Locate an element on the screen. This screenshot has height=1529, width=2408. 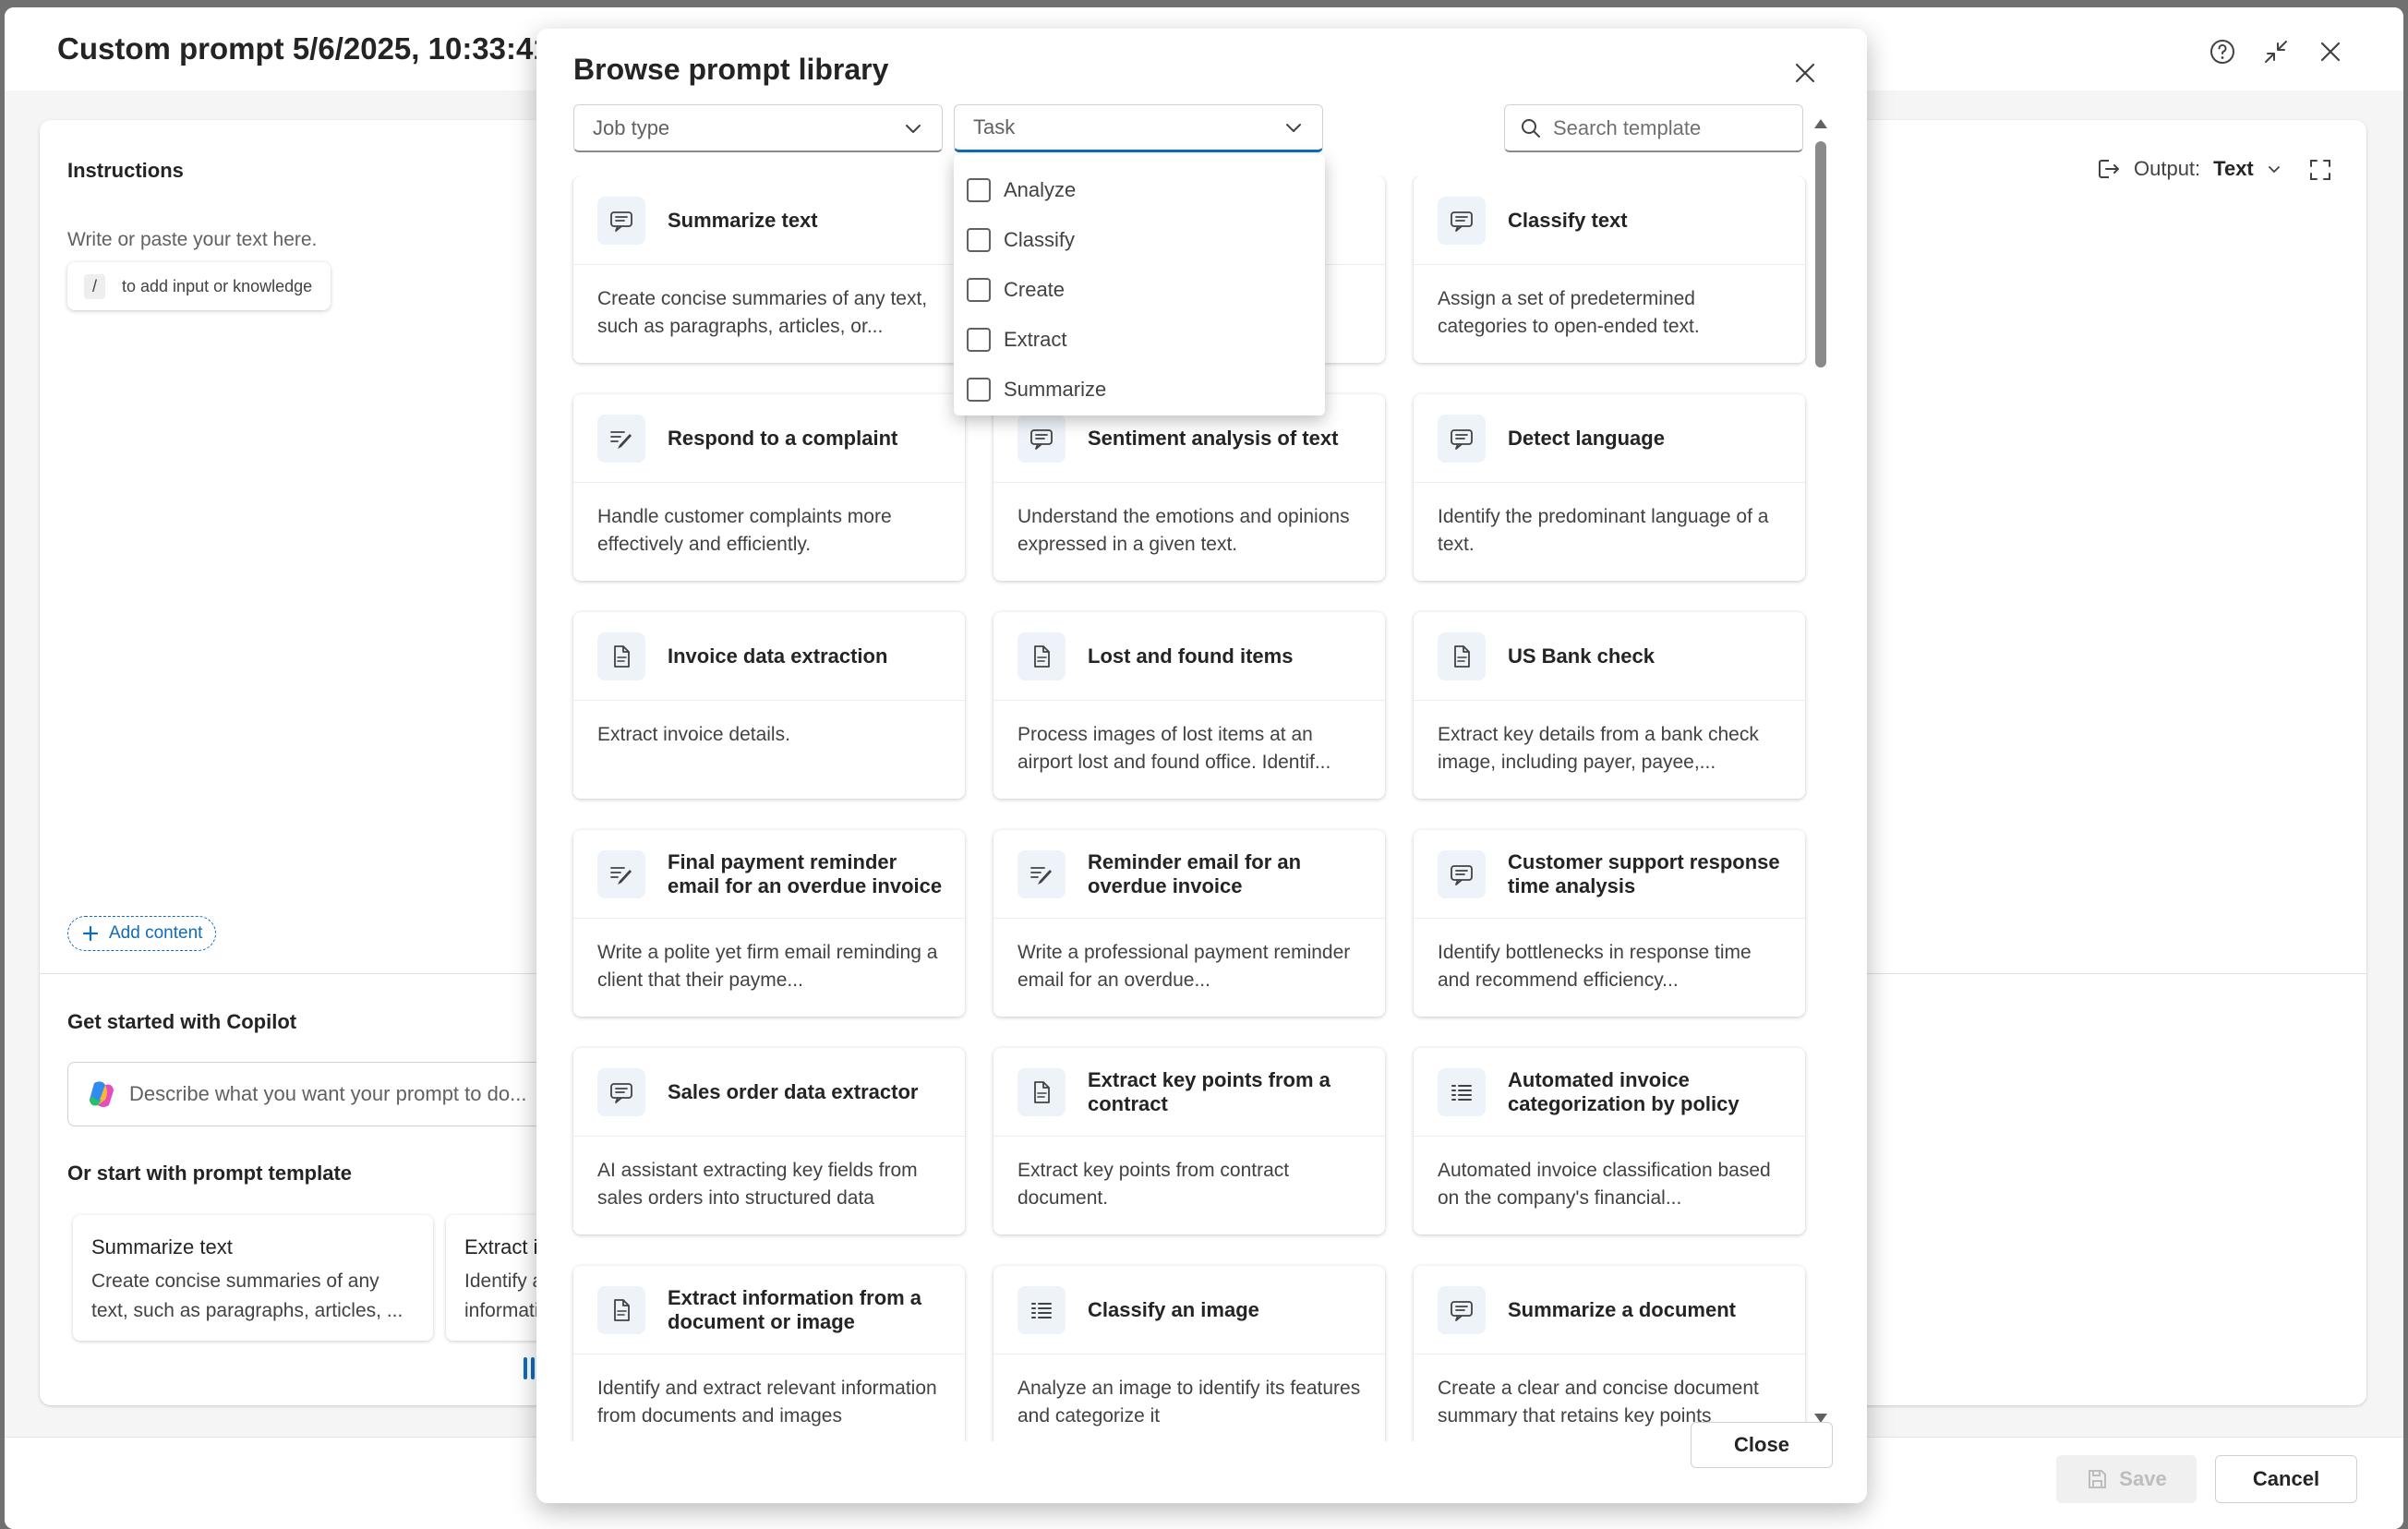
prompt-title: Custom prompt 5/6/2025, 10:33:41 AM is located at coordinates (331, 48).